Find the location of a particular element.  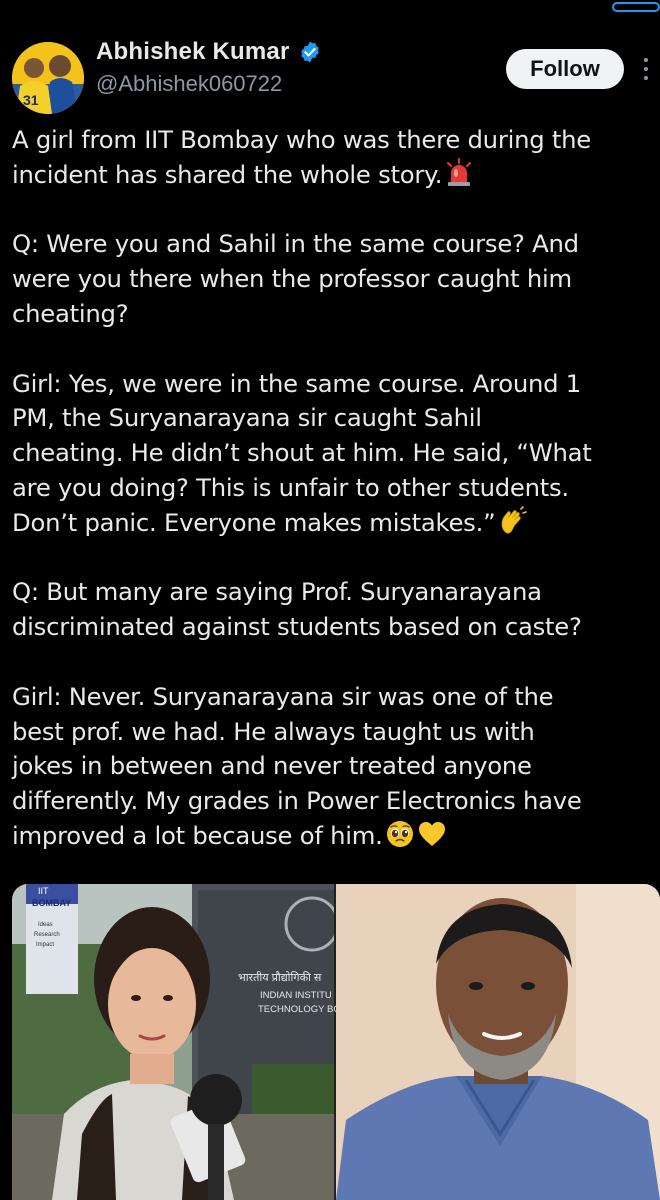

iit-sign-name: BOMBAY is located at coordinates (52, 903).